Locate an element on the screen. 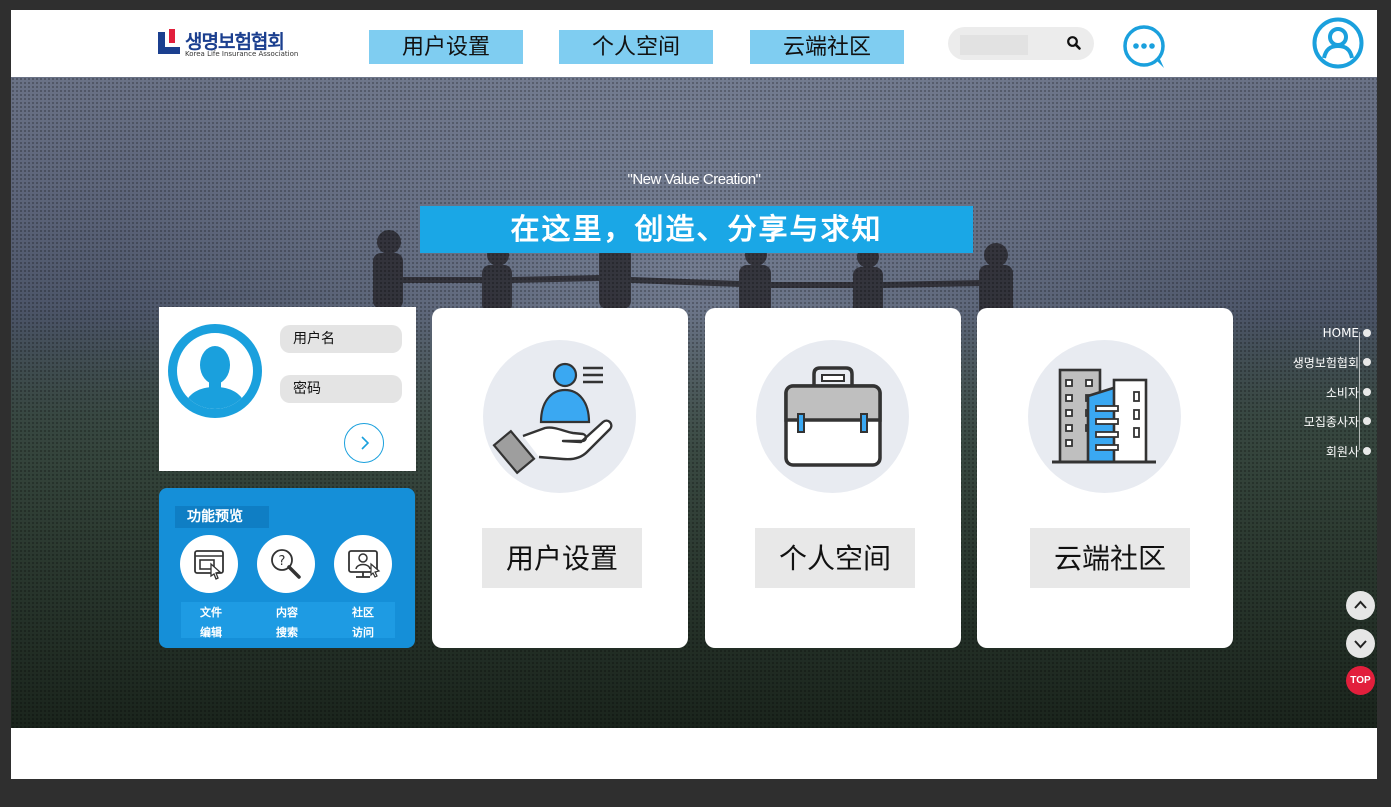 The height and width of the screenshot is (807, 1391). side-nav-recruiter: 모집종사자 is located at coordinates (1337, 421).